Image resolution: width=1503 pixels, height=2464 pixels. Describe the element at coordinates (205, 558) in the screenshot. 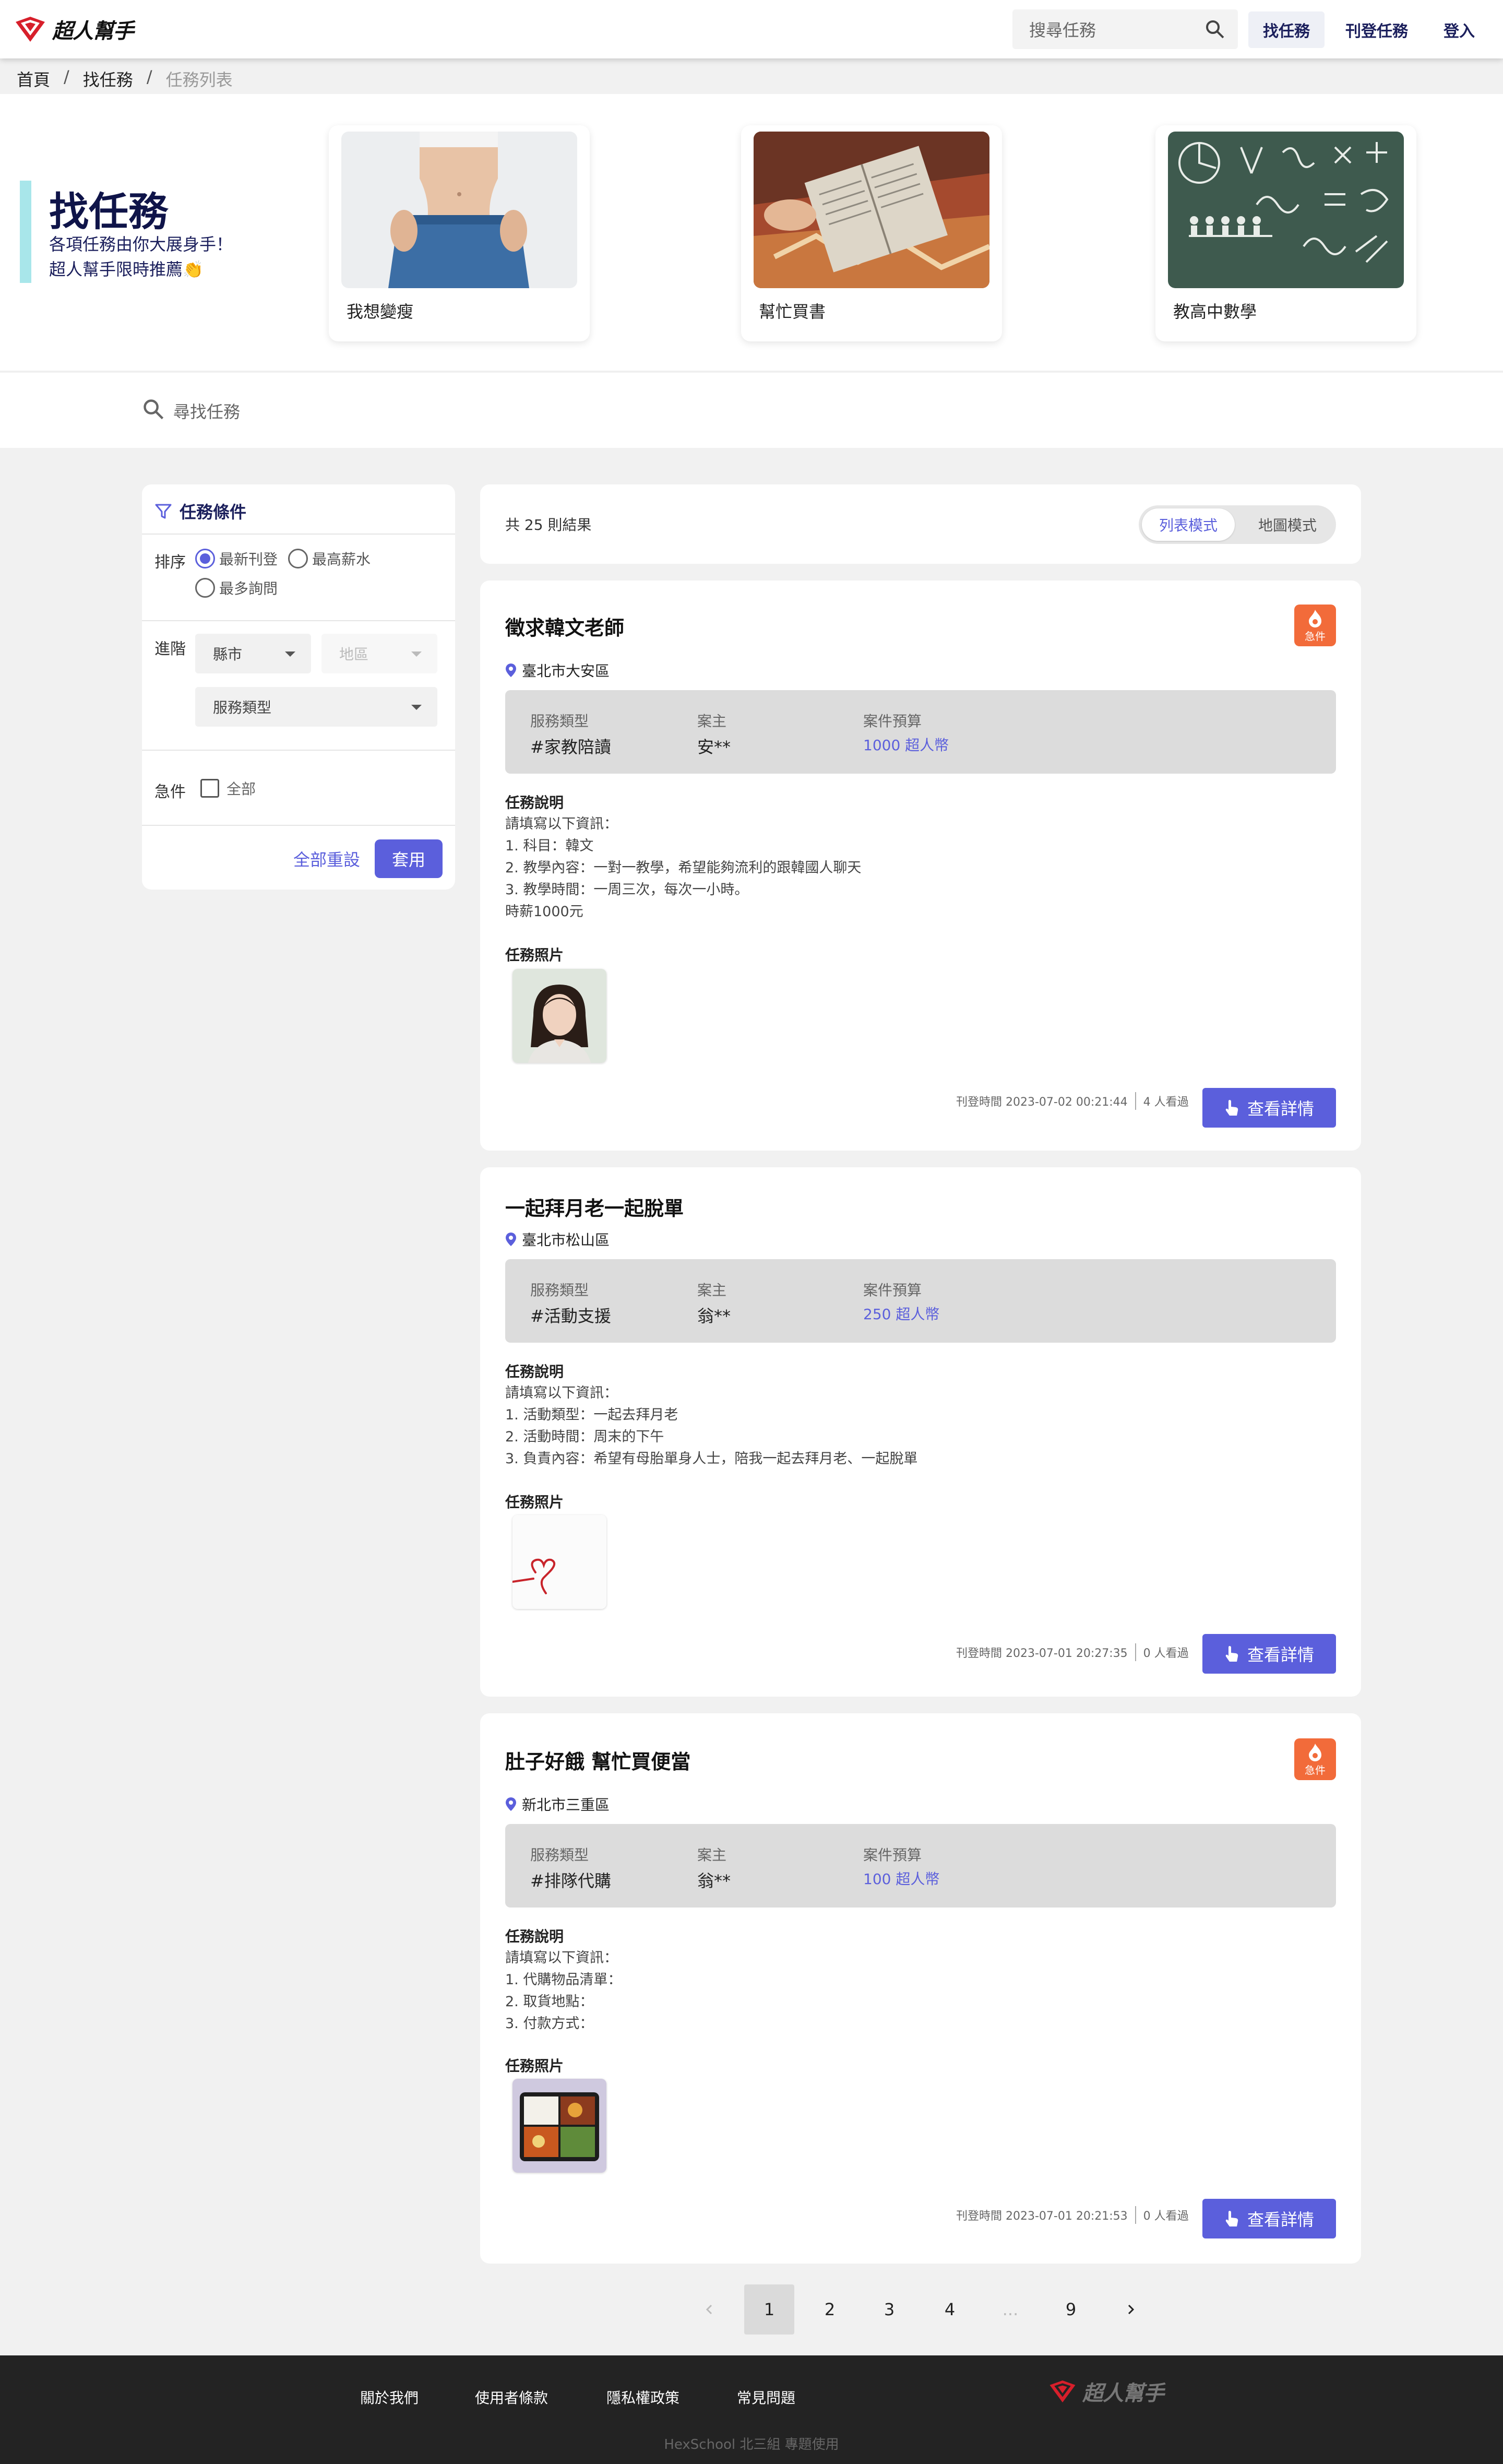

I see `radio-selected` at that location.